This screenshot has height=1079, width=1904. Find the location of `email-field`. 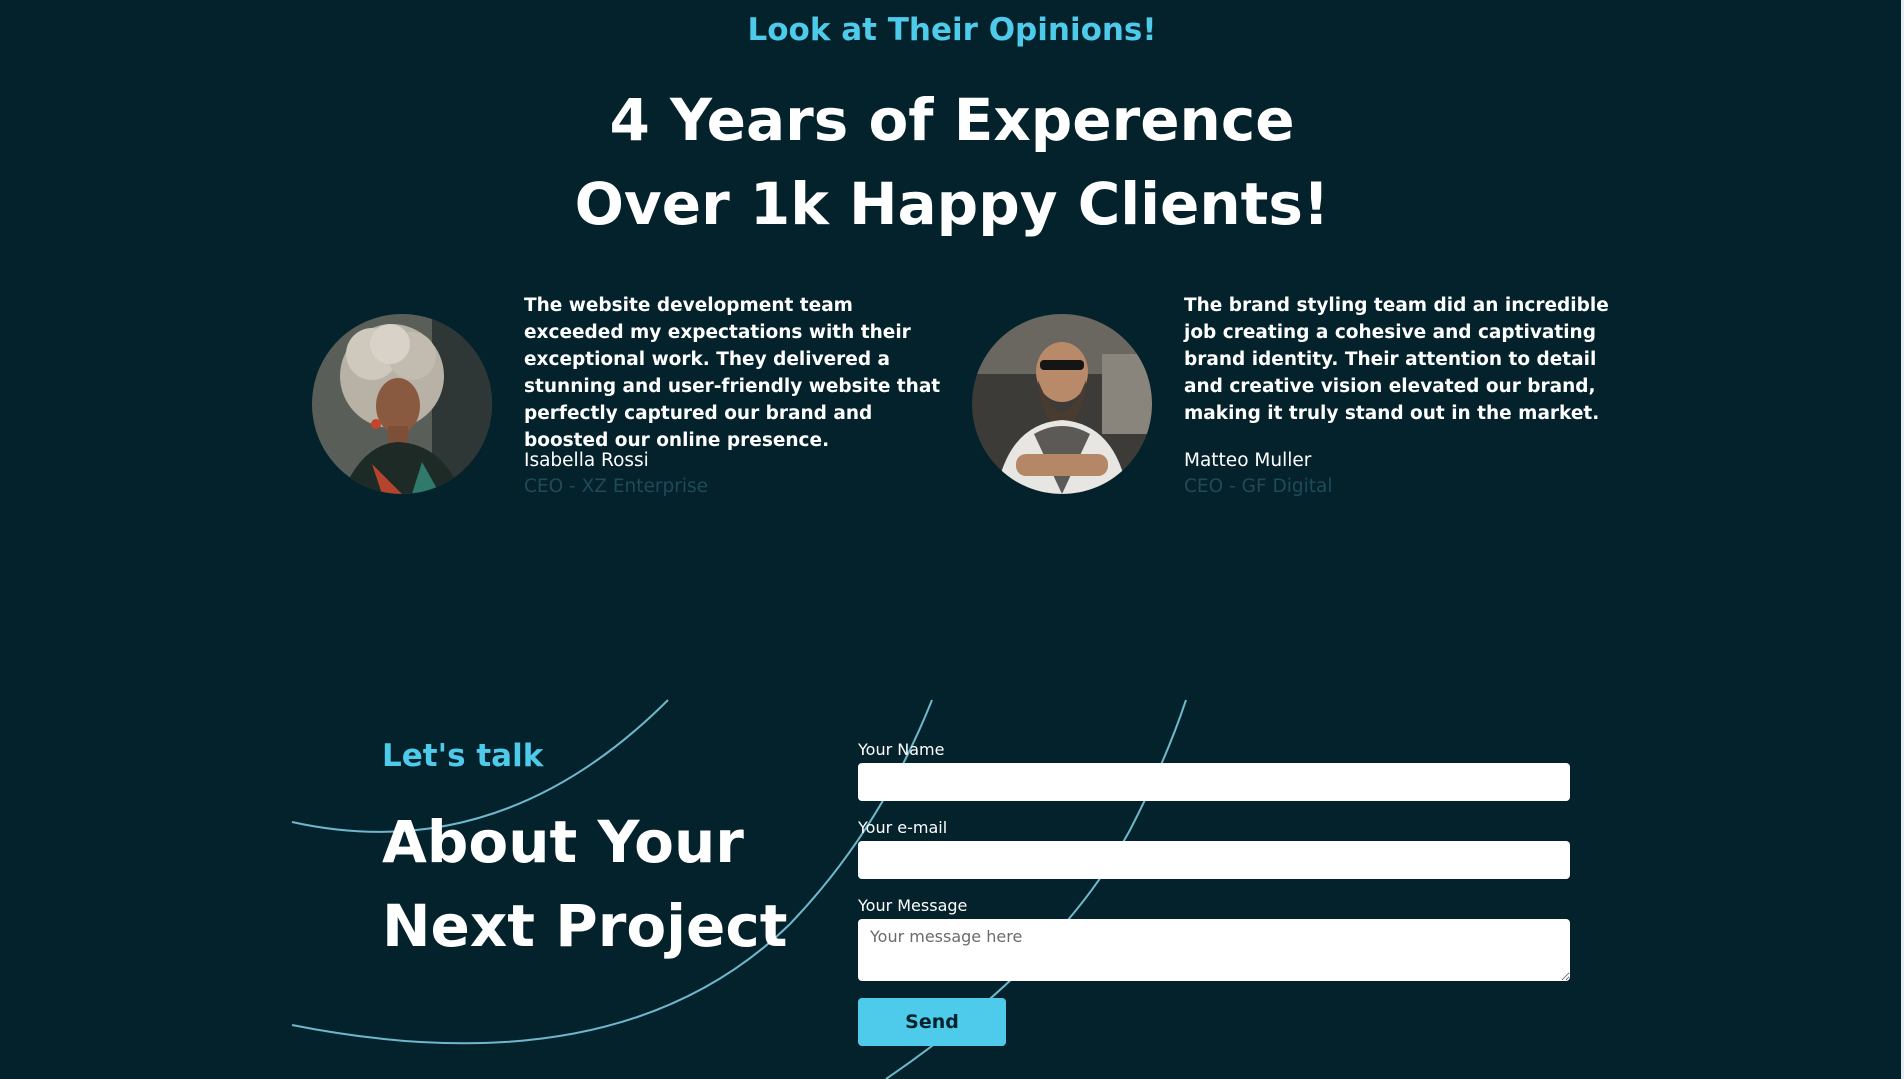

email-field is located at coordinates (1214, 860).